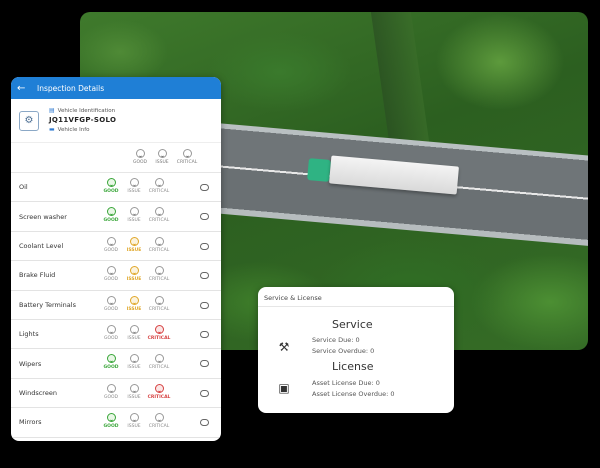 Image resolution: width=600 pixels, height=468 pixels. What do you see at coordinates (284, 388) in the screenshot?
I see `id-card-icon: ▣` at bounding box center [284, 388].